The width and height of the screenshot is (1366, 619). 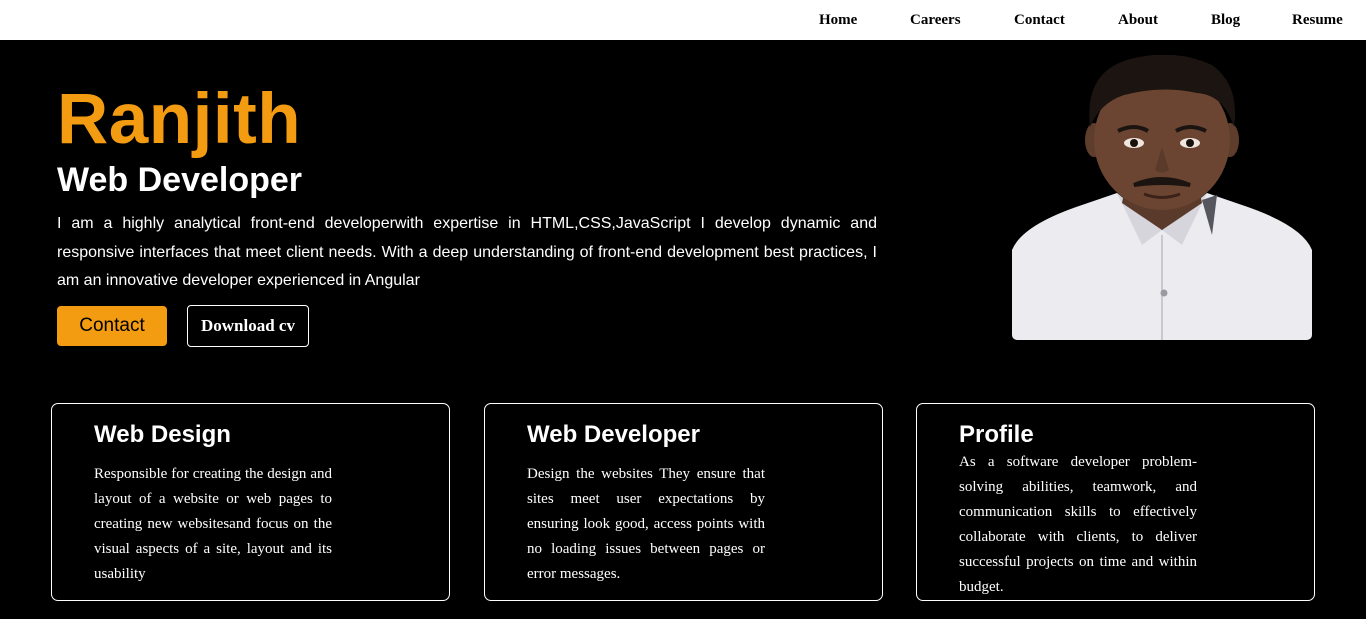 I want to click on nav-link-resume: Resume, so click(x=1317, y=20).